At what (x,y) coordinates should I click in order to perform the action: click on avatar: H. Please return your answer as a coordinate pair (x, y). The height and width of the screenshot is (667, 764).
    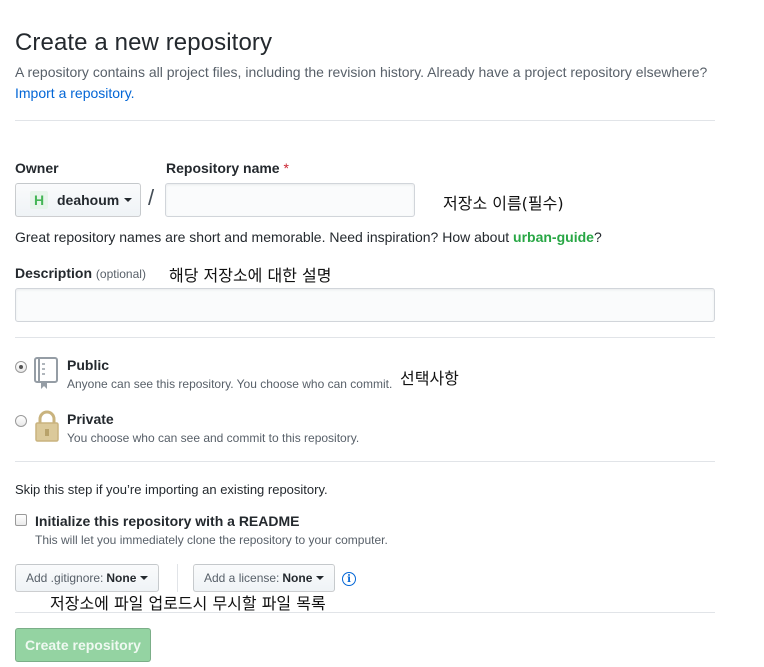
    Looking at the image, I should click on (39, 200).